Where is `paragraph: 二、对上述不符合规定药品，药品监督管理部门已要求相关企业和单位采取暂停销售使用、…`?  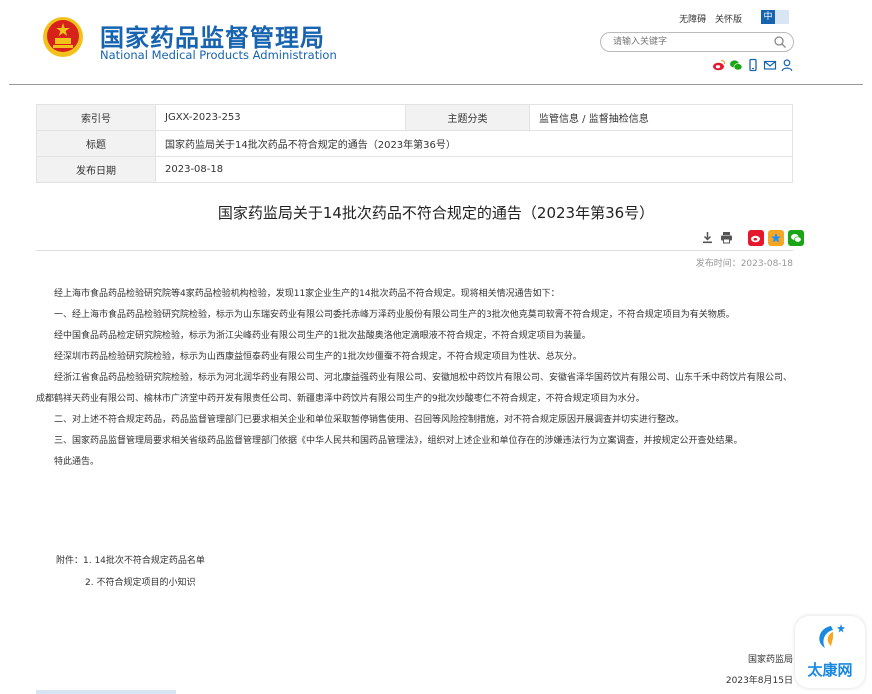 paragraph: 二、对上述不符合规定药品，药品监督管理部门已要求相关企业和单位采取暂停销售使用、… is located at coordinates (369, 420).